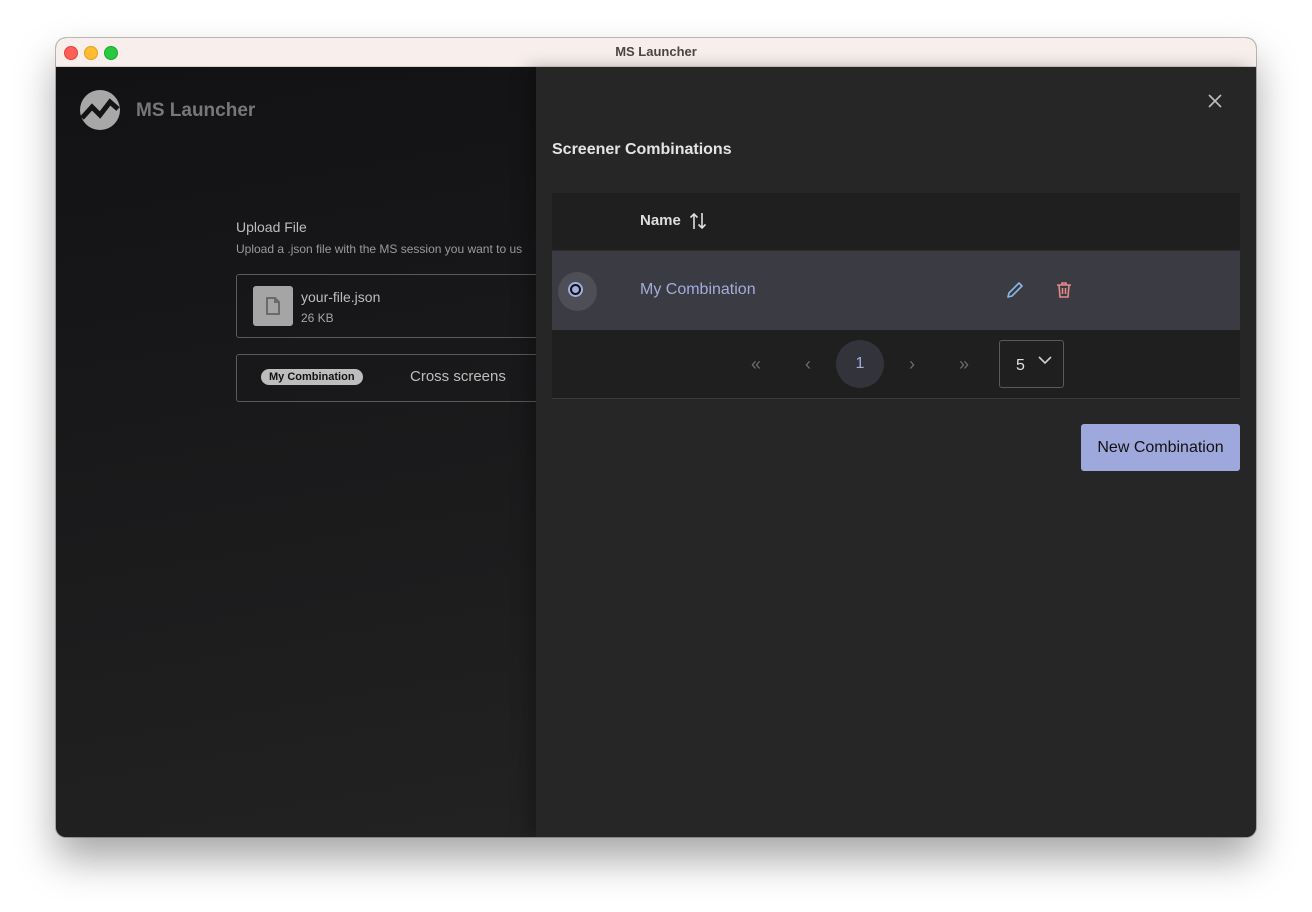 The image size is (1312, 912). Describe the element at coordinates (698, 221) in the screenshot. I see `sort-icon` at that location.